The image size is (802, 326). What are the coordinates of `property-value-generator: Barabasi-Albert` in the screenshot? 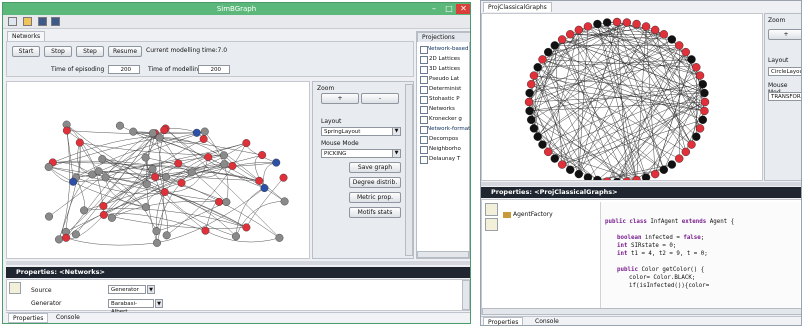 It's located at (131, 307).